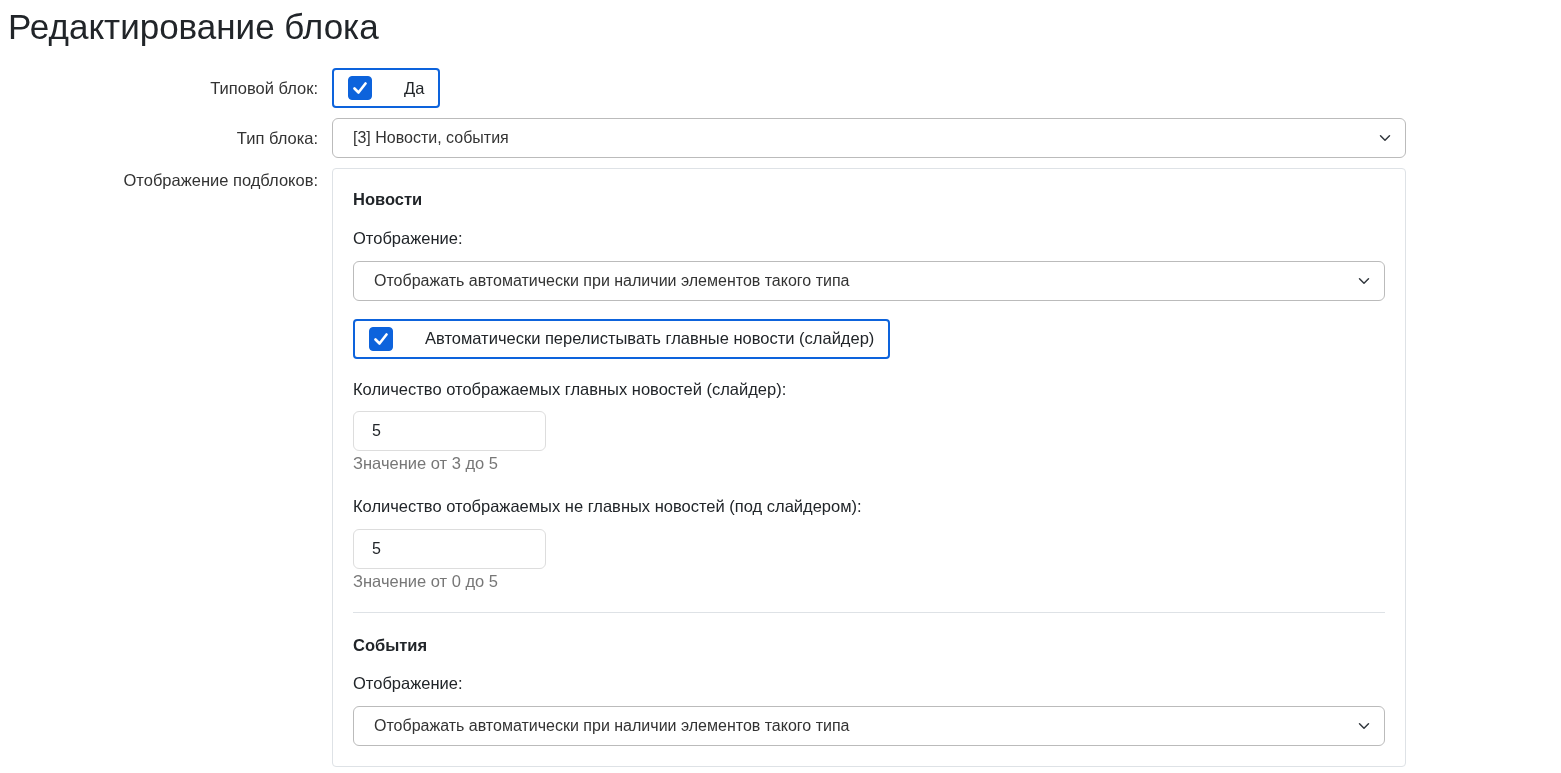  What do you see at coordinates (263, 88) in the screenshot?
I see `field-label: Типовой блок:` at bounding box center [263, 88].